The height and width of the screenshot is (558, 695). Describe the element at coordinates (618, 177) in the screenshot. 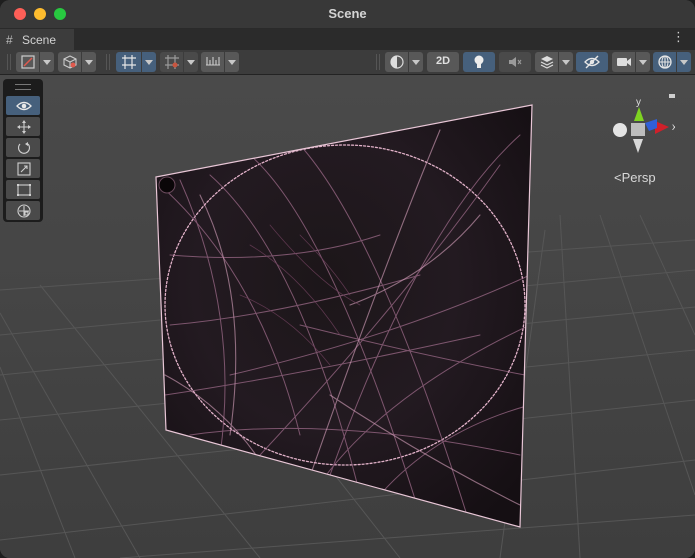

I see `back-arrow-icon: <` at that location.